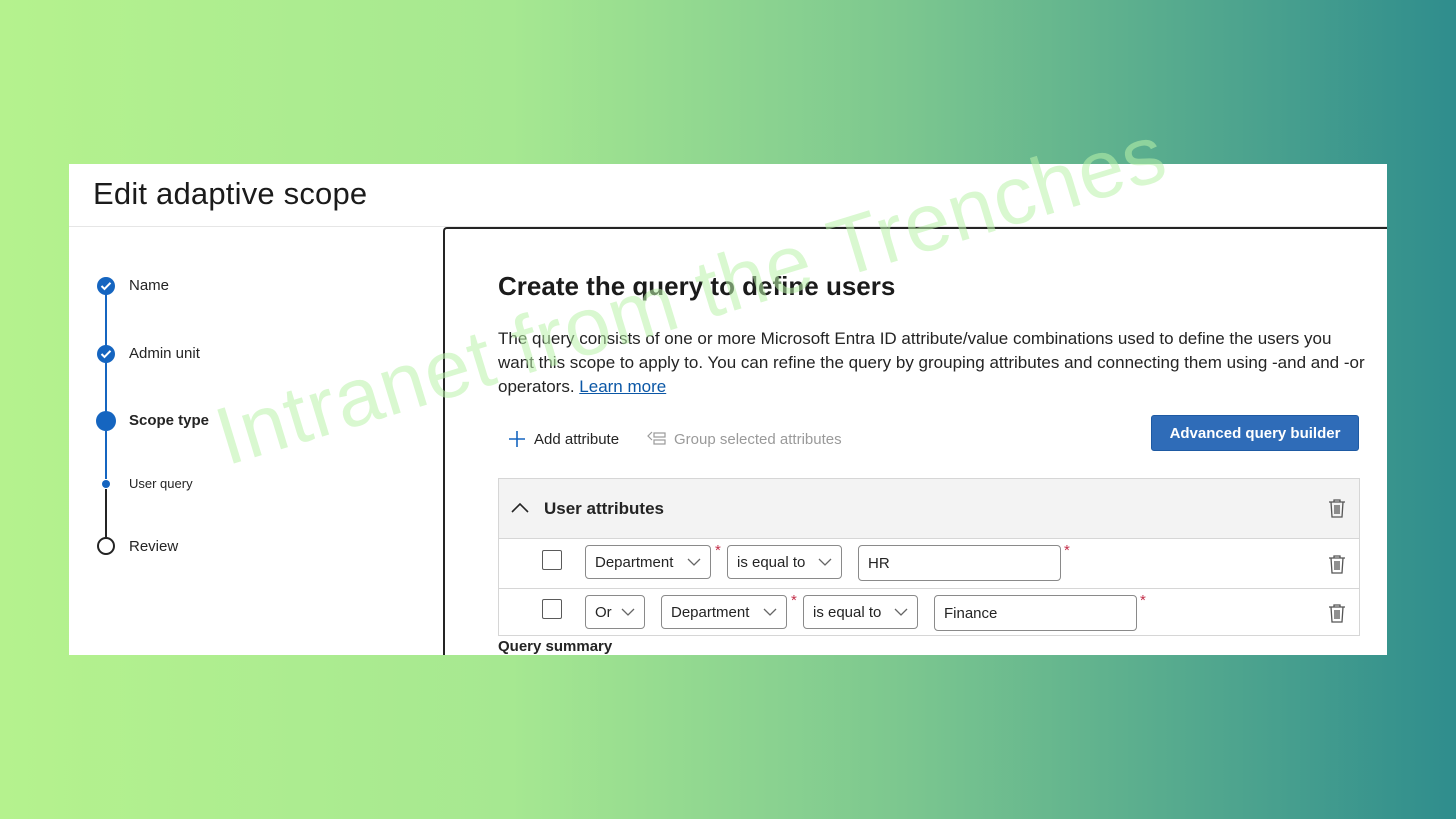  I want to click on step-review-indicator, so click(106, 546).